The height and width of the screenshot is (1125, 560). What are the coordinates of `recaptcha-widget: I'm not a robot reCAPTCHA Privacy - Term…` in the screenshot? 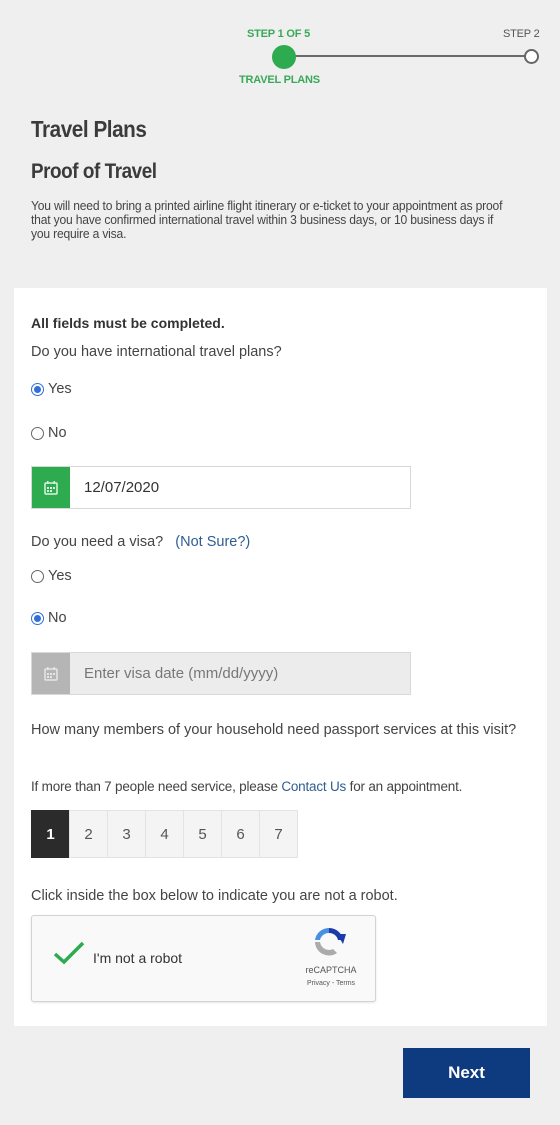 It's located at (203, 958).